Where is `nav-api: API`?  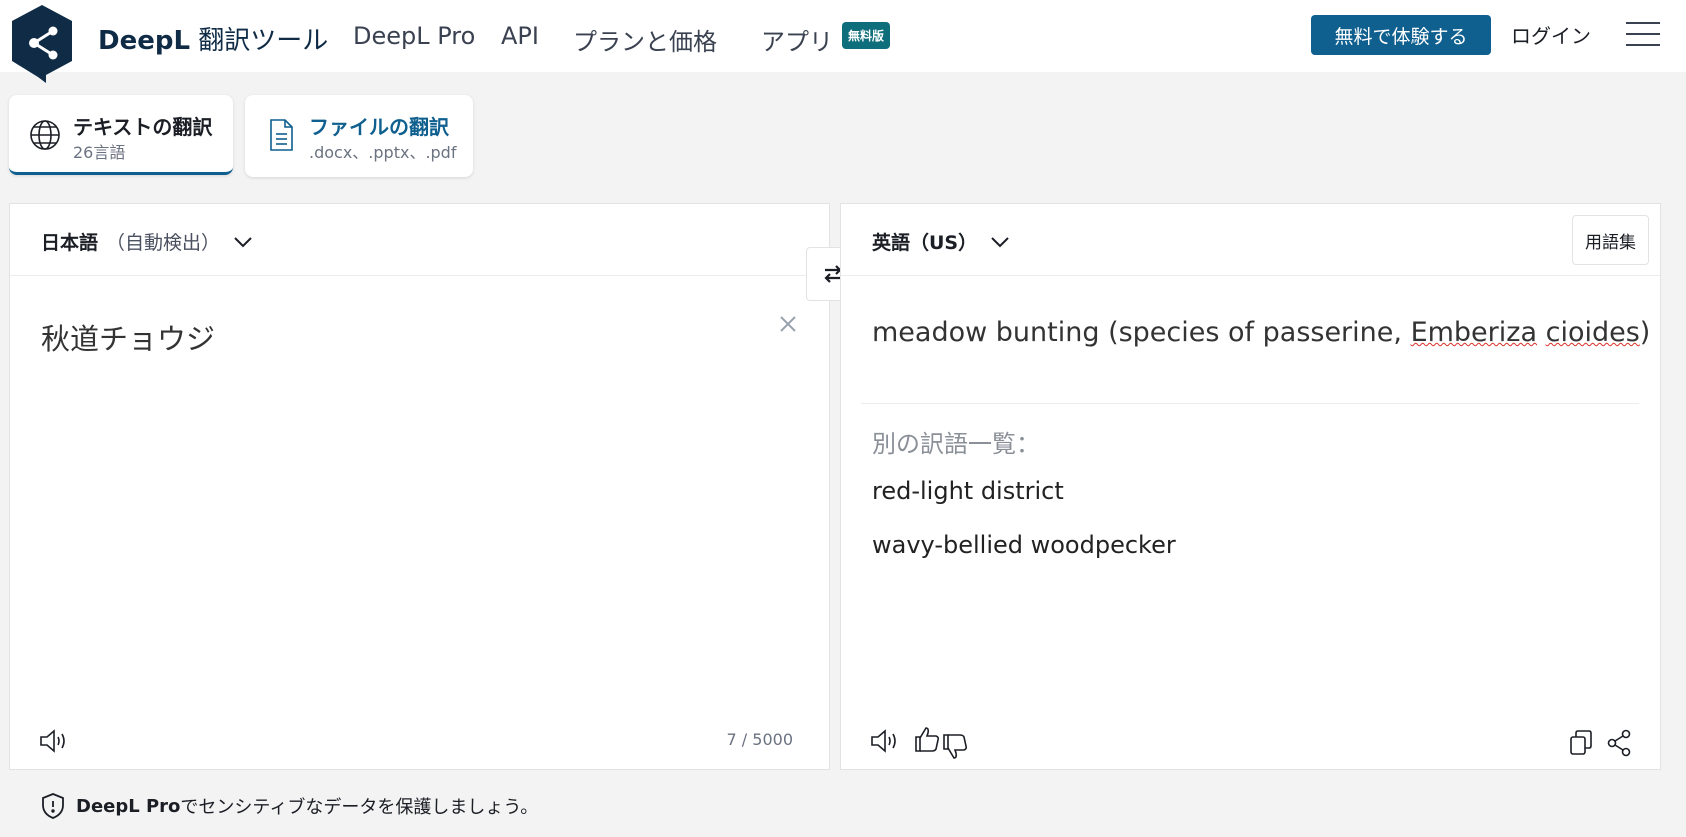
nav-api: API is located at coordinates (520, 36).